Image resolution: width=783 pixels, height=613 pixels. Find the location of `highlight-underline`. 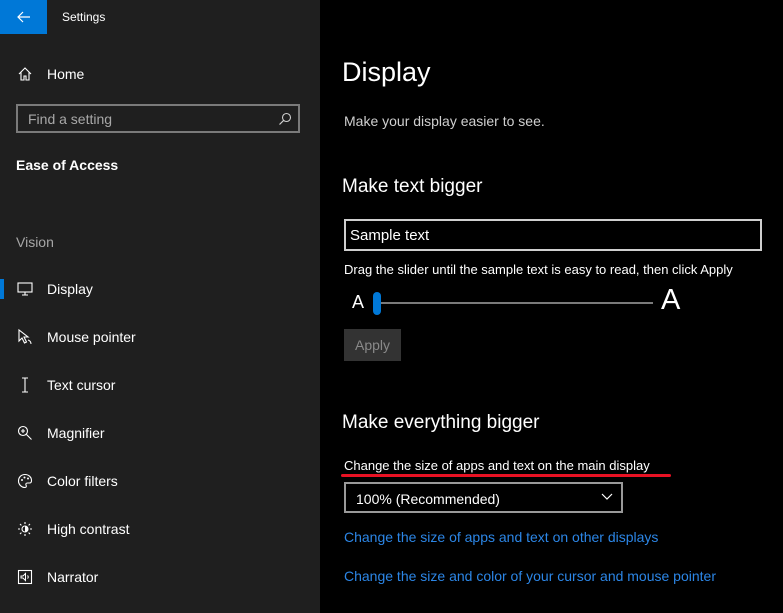

highlight-underline is located at coordinates (506, 475).